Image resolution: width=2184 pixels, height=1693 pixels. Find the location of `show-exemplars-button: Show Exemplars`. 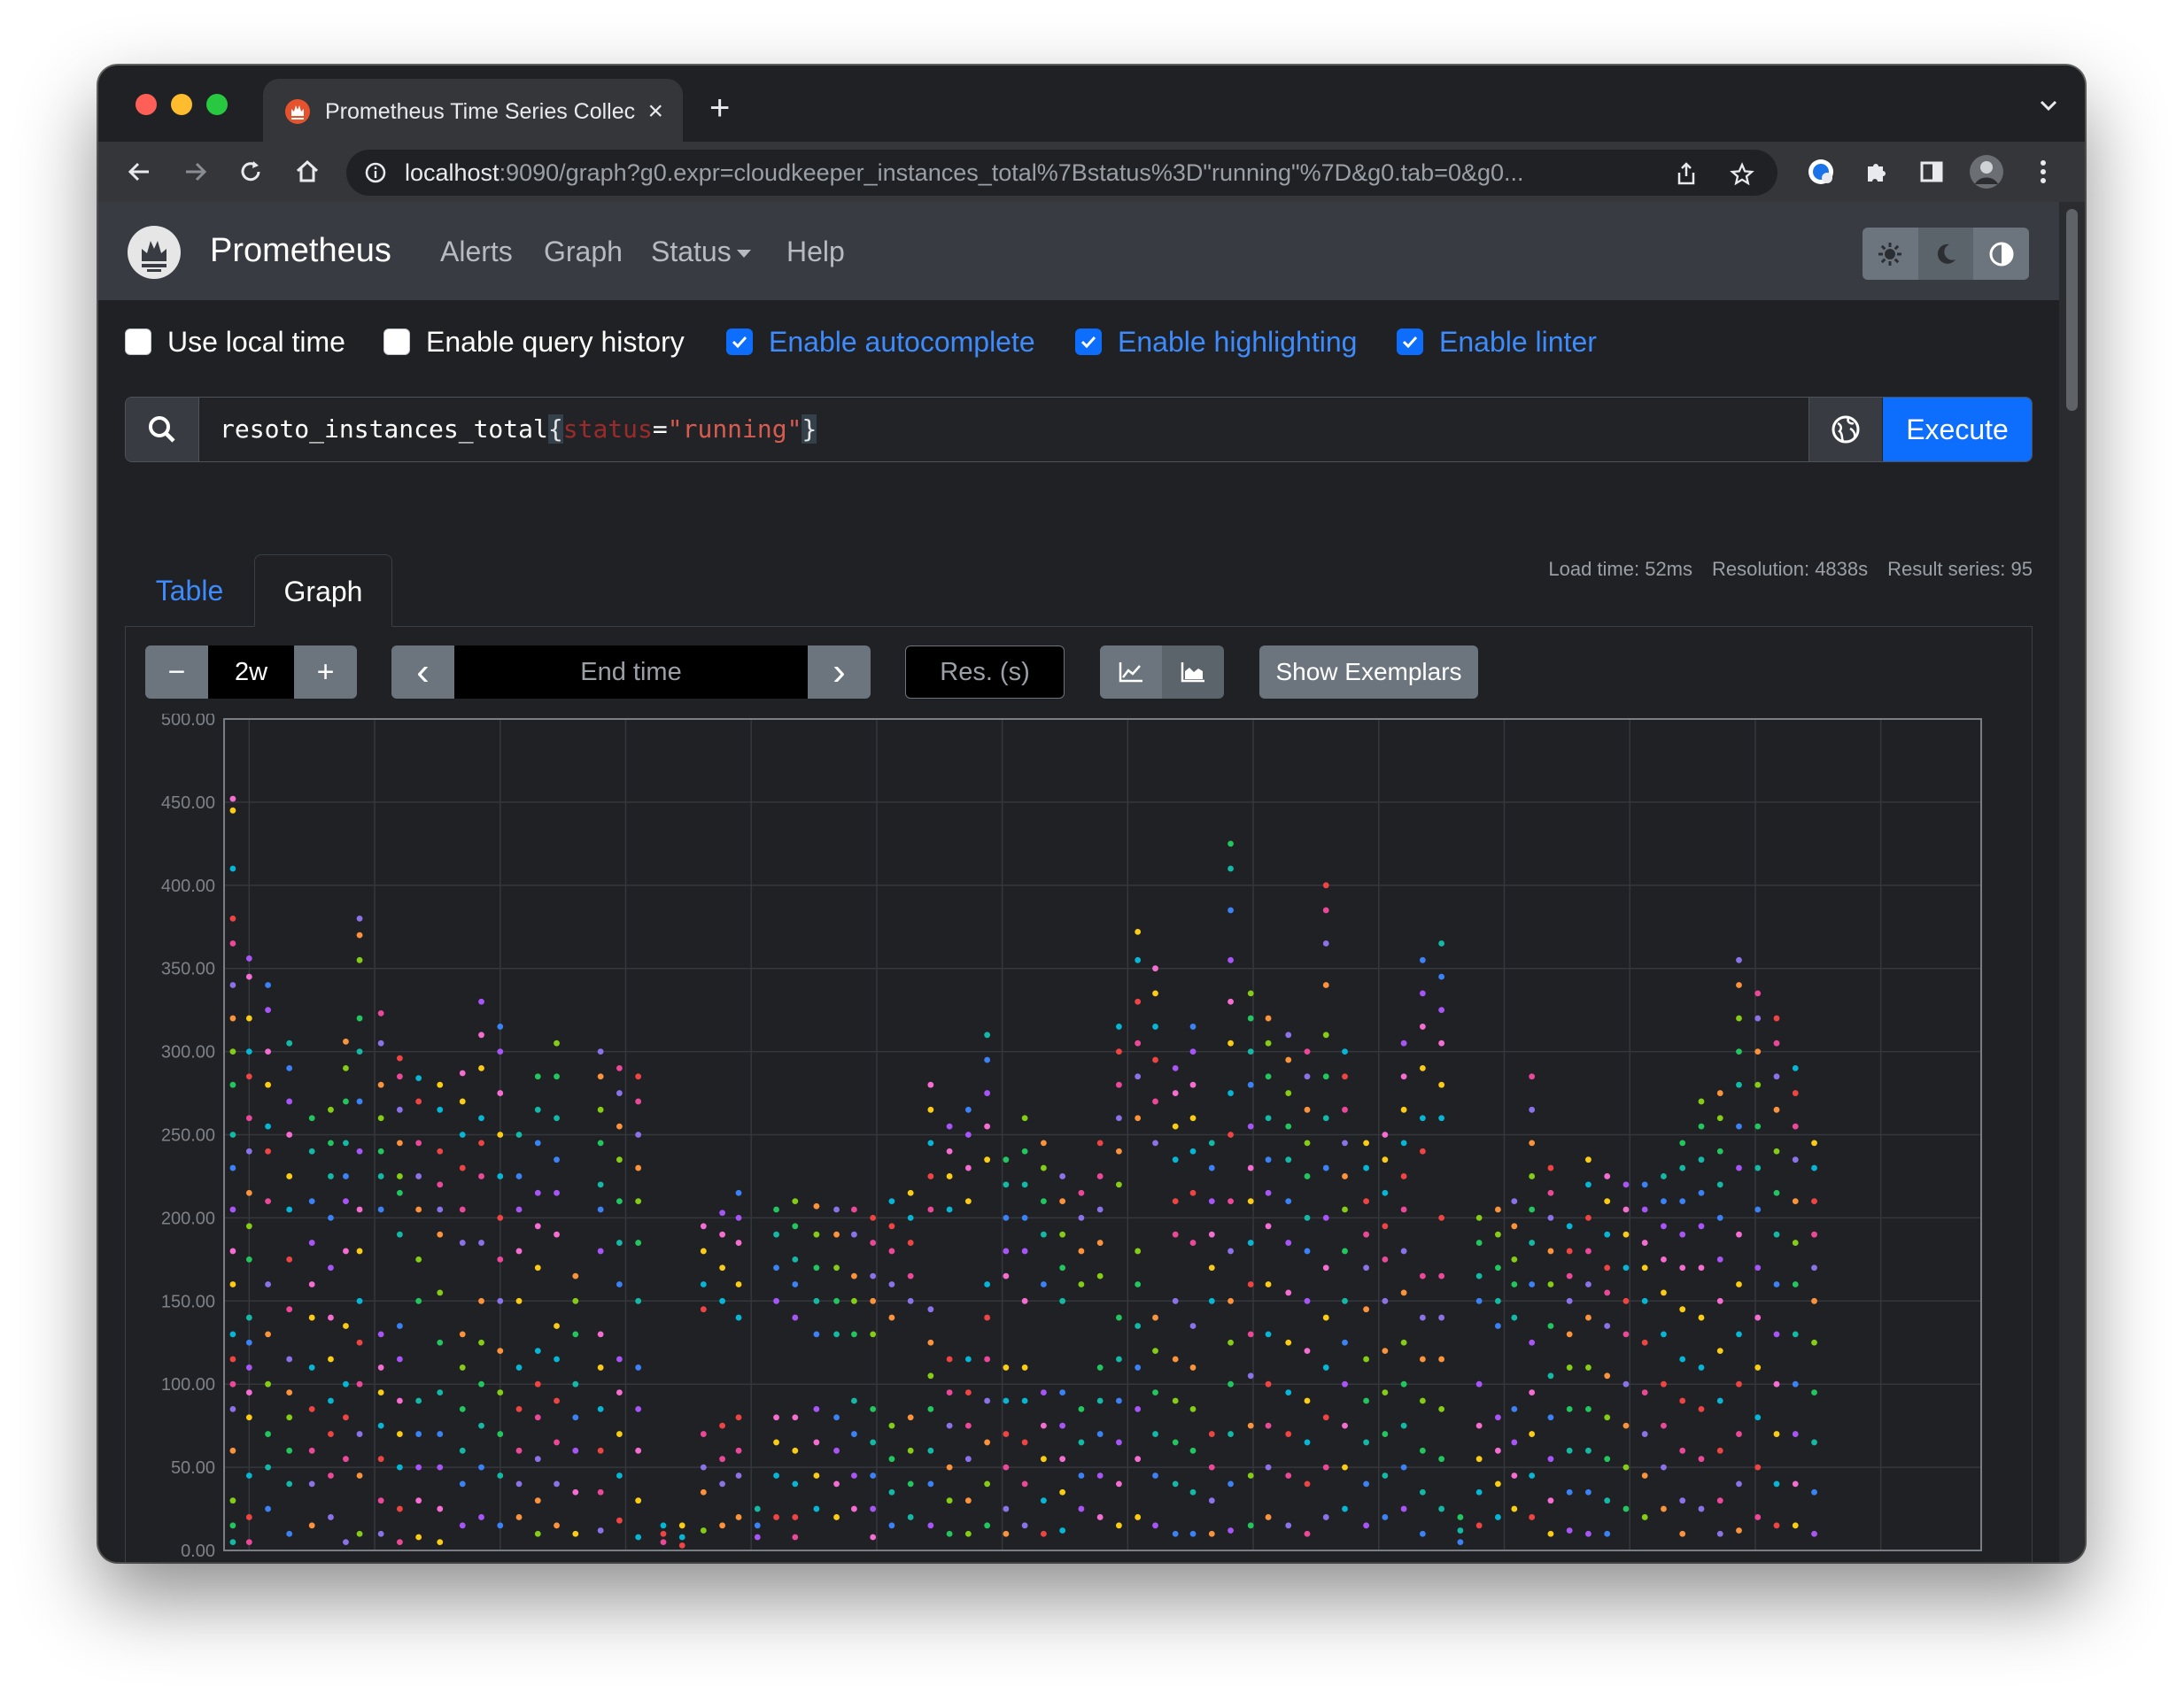

show-exemplars-button: Show Exemplars is located at coordinates (1368, 672).